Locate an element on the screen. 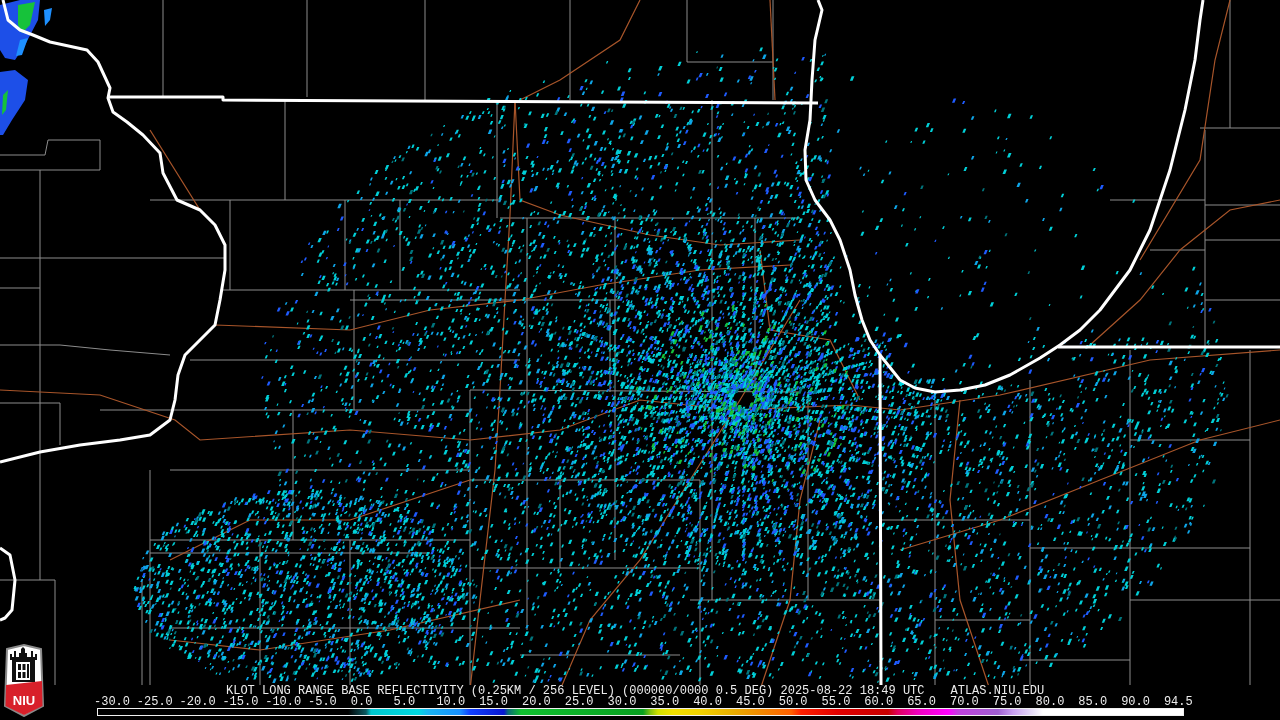 The image size is (1280, 720). scale-label: -20.0 is located at coordinates (198, 702).